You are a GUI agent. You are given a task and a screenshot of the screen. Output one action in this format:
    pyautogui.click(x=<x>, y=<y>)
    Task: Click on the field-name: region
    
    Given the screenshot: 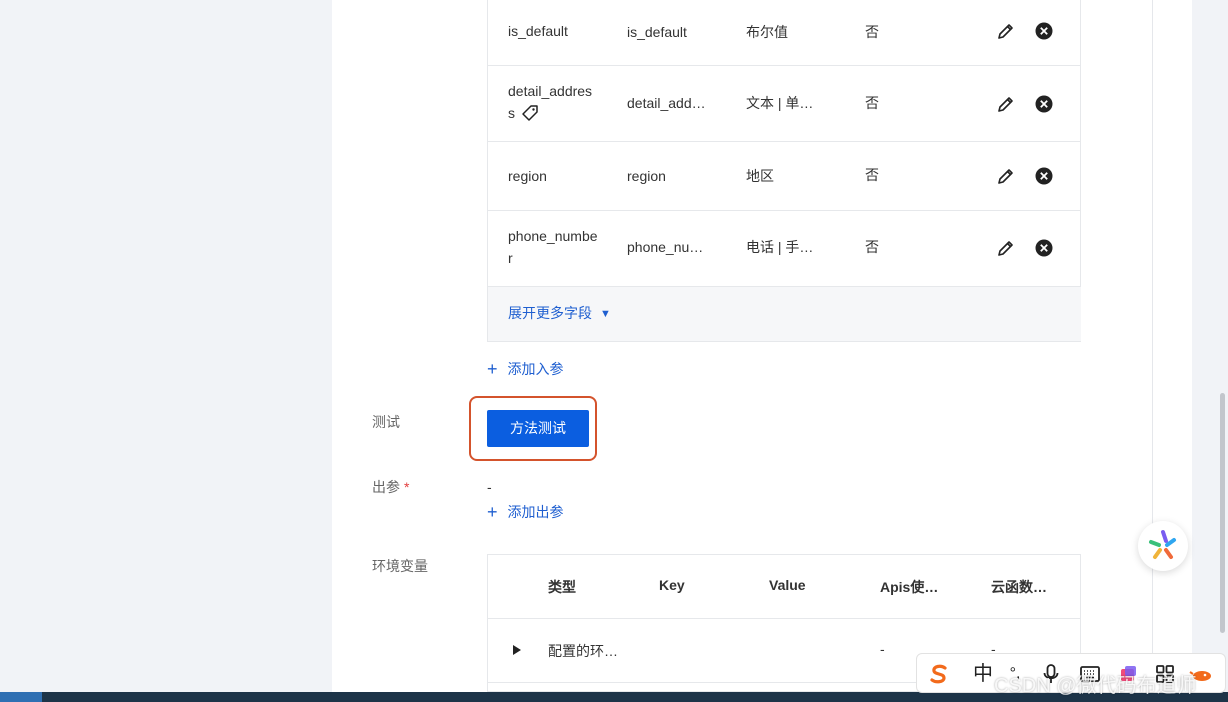 What is the action you would take?
    pyautogui.click(x=527, y=176)
    